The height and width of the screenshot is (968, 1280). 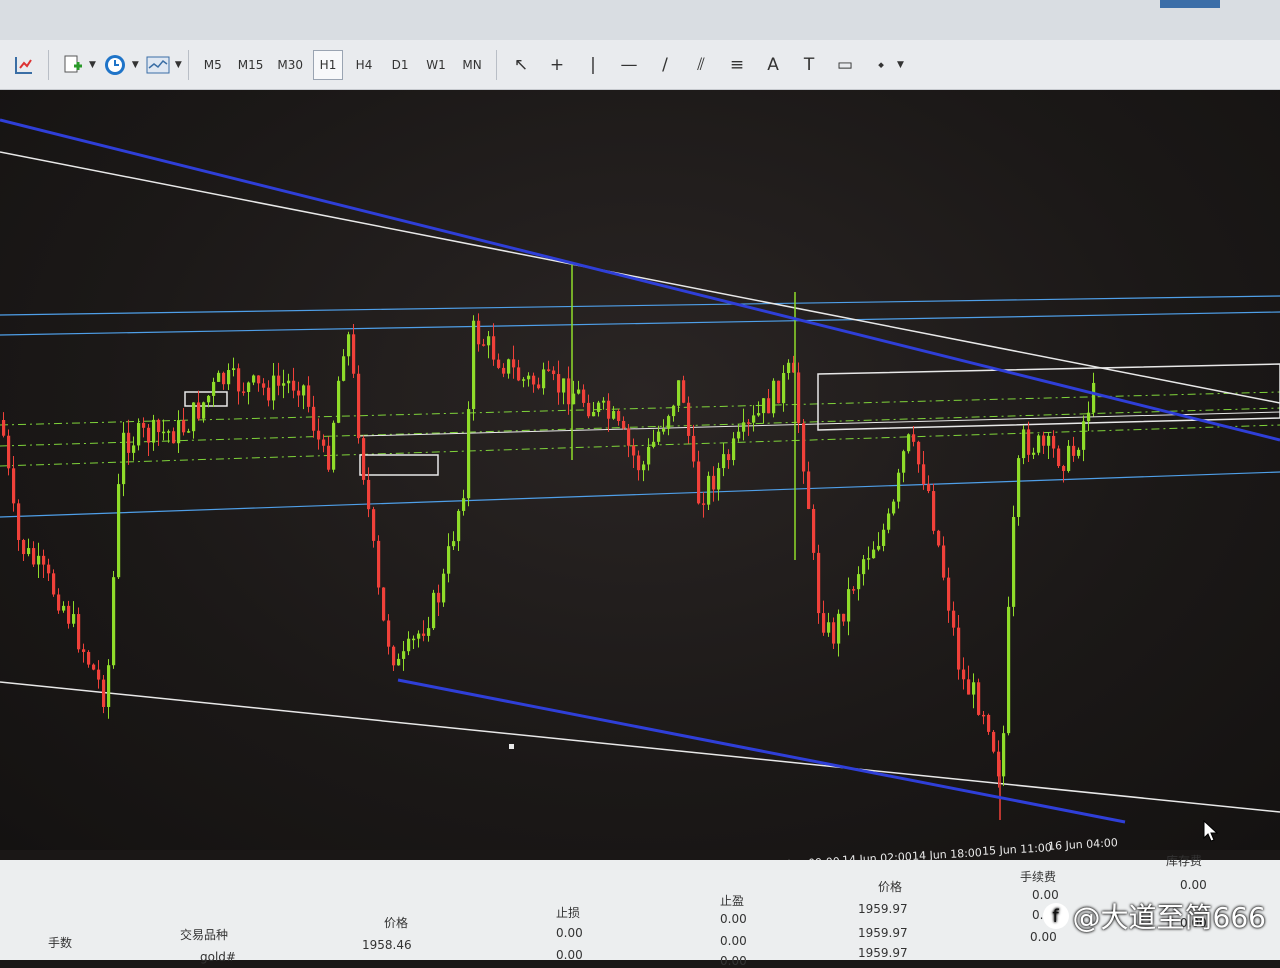 I want to click on templates-dropdown-icon: ▼, so click(x=178, y=65).